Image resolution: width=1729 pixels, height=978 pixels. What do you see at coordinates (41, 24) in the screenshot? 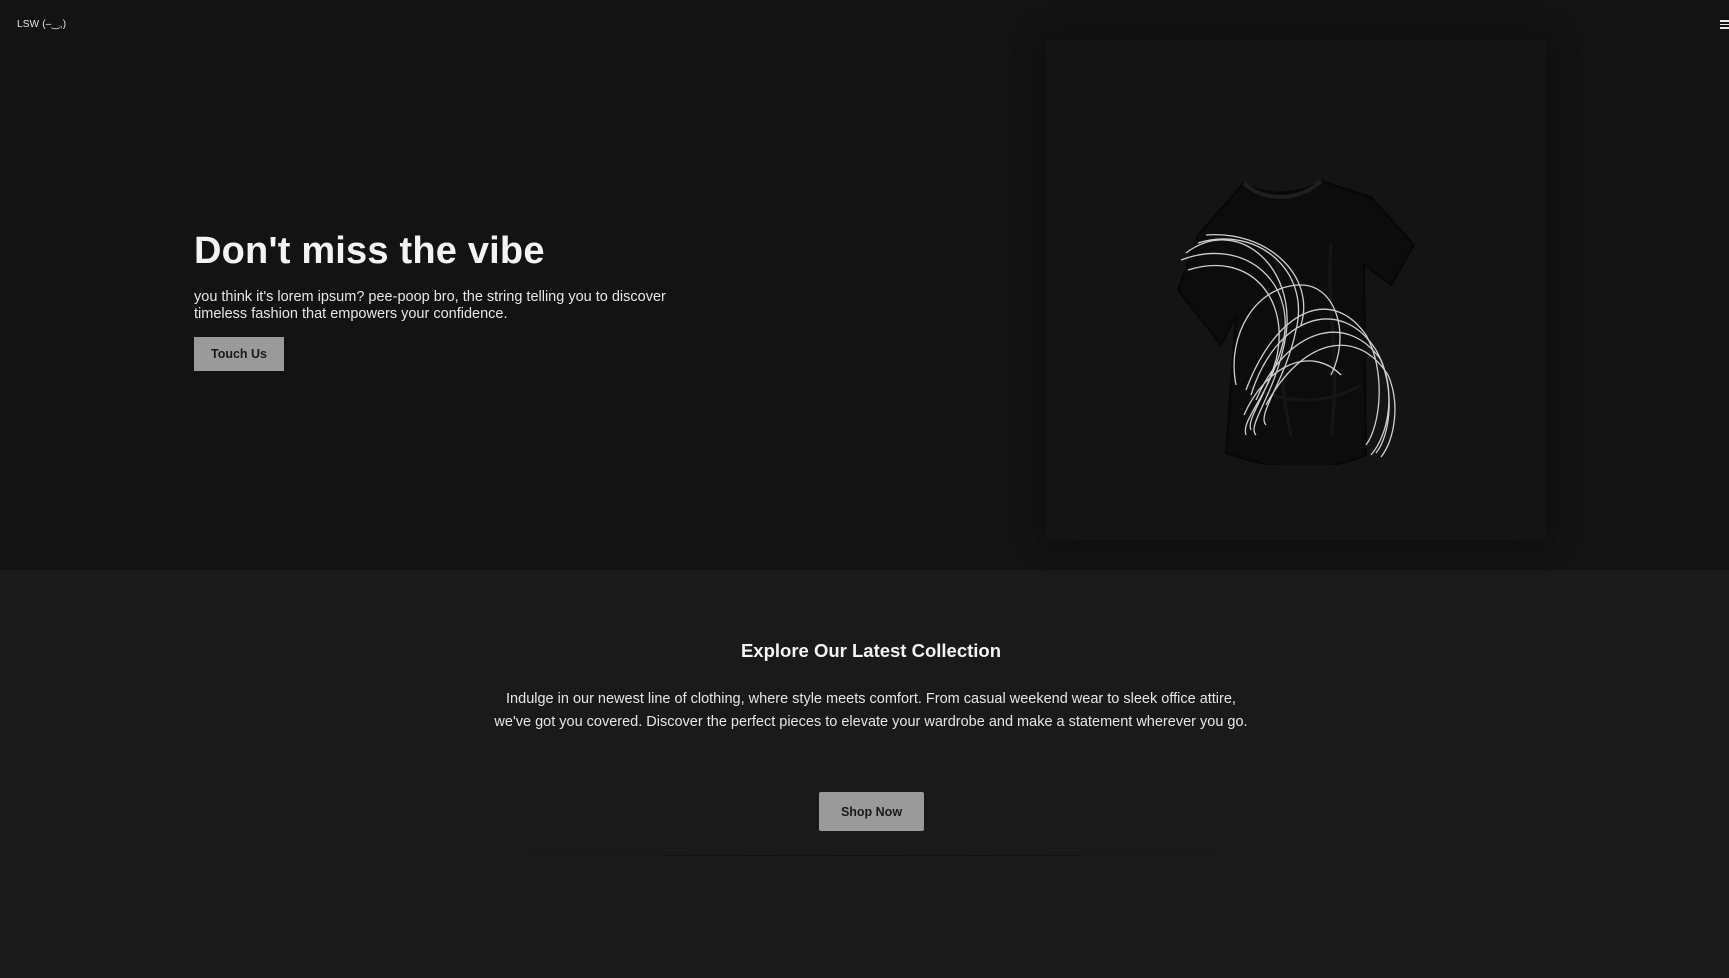
I see `site-logo: LSW (–‿,)` at bounding box center [41, 24].